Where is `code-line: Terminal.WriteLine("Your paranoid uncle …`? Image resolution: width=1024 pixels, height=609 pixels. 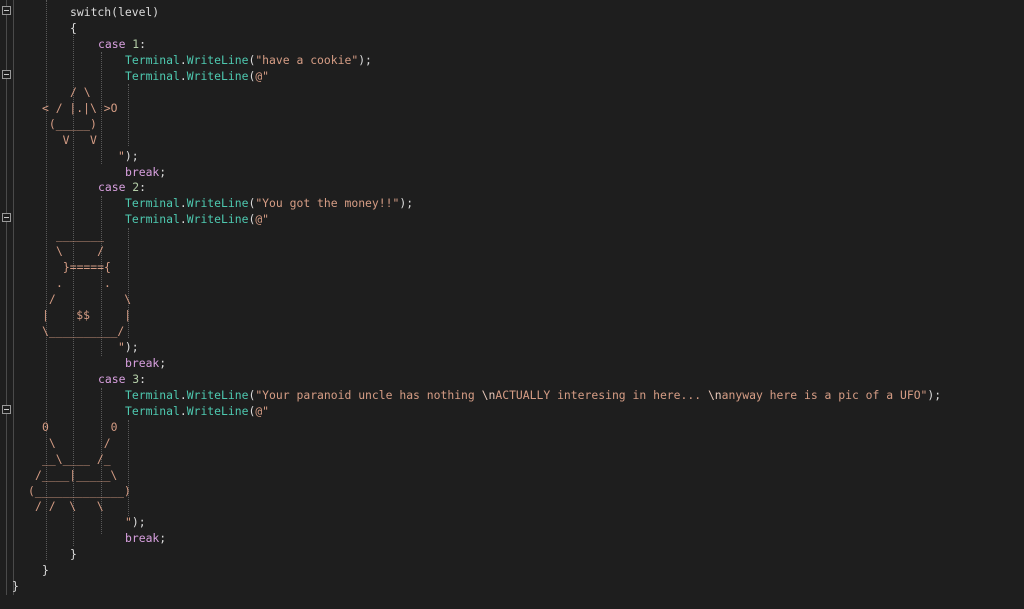 code-line: Terminal.WriteLine("Your paranoid uncle … is located at coordinates (533, 395).